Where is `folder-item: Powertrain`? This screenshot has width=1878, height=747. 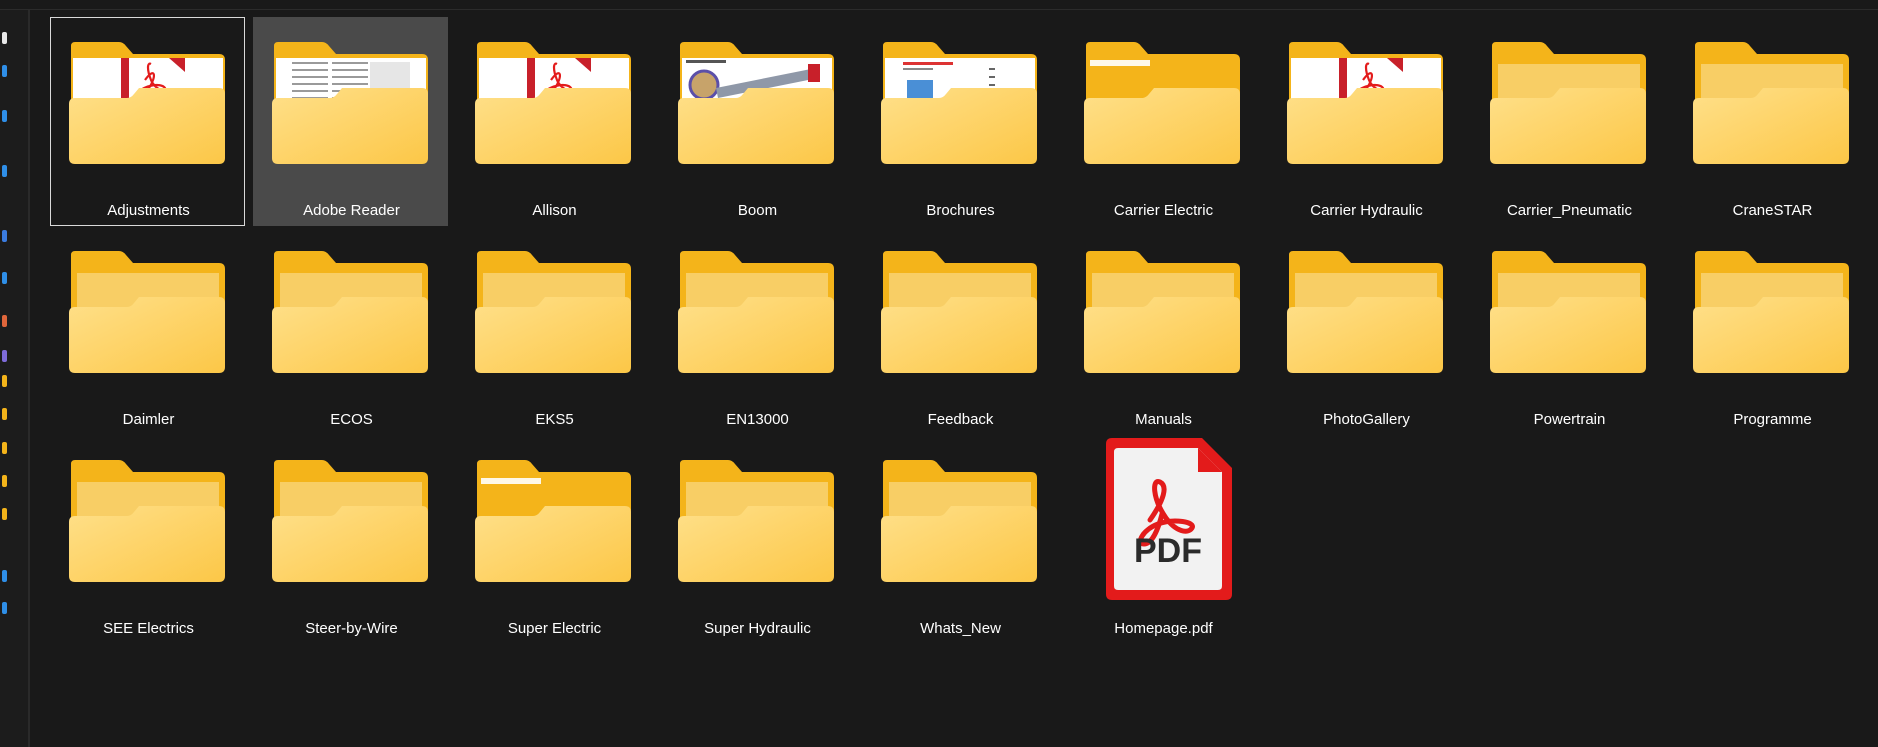 folder-item: Powertrain is located at coordinates (1568, 330).